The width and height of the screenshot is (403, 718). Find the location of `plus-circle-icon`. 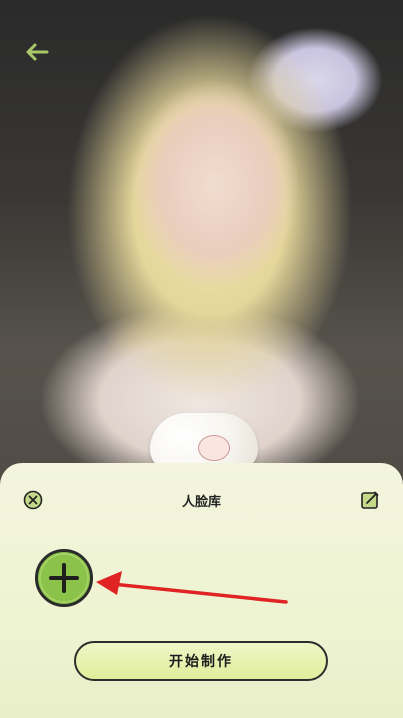

plus-circle-icon is located at coordinates (64, 578).